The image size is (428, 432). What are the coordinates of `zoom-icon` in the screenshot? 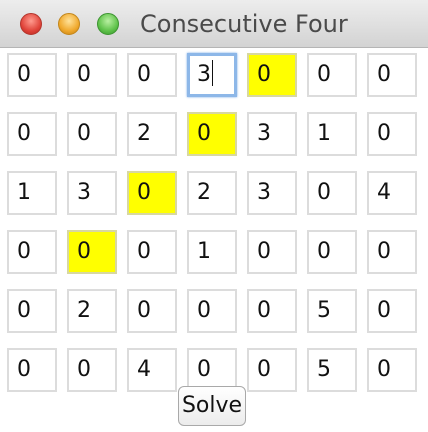 It's located at (108, 24).